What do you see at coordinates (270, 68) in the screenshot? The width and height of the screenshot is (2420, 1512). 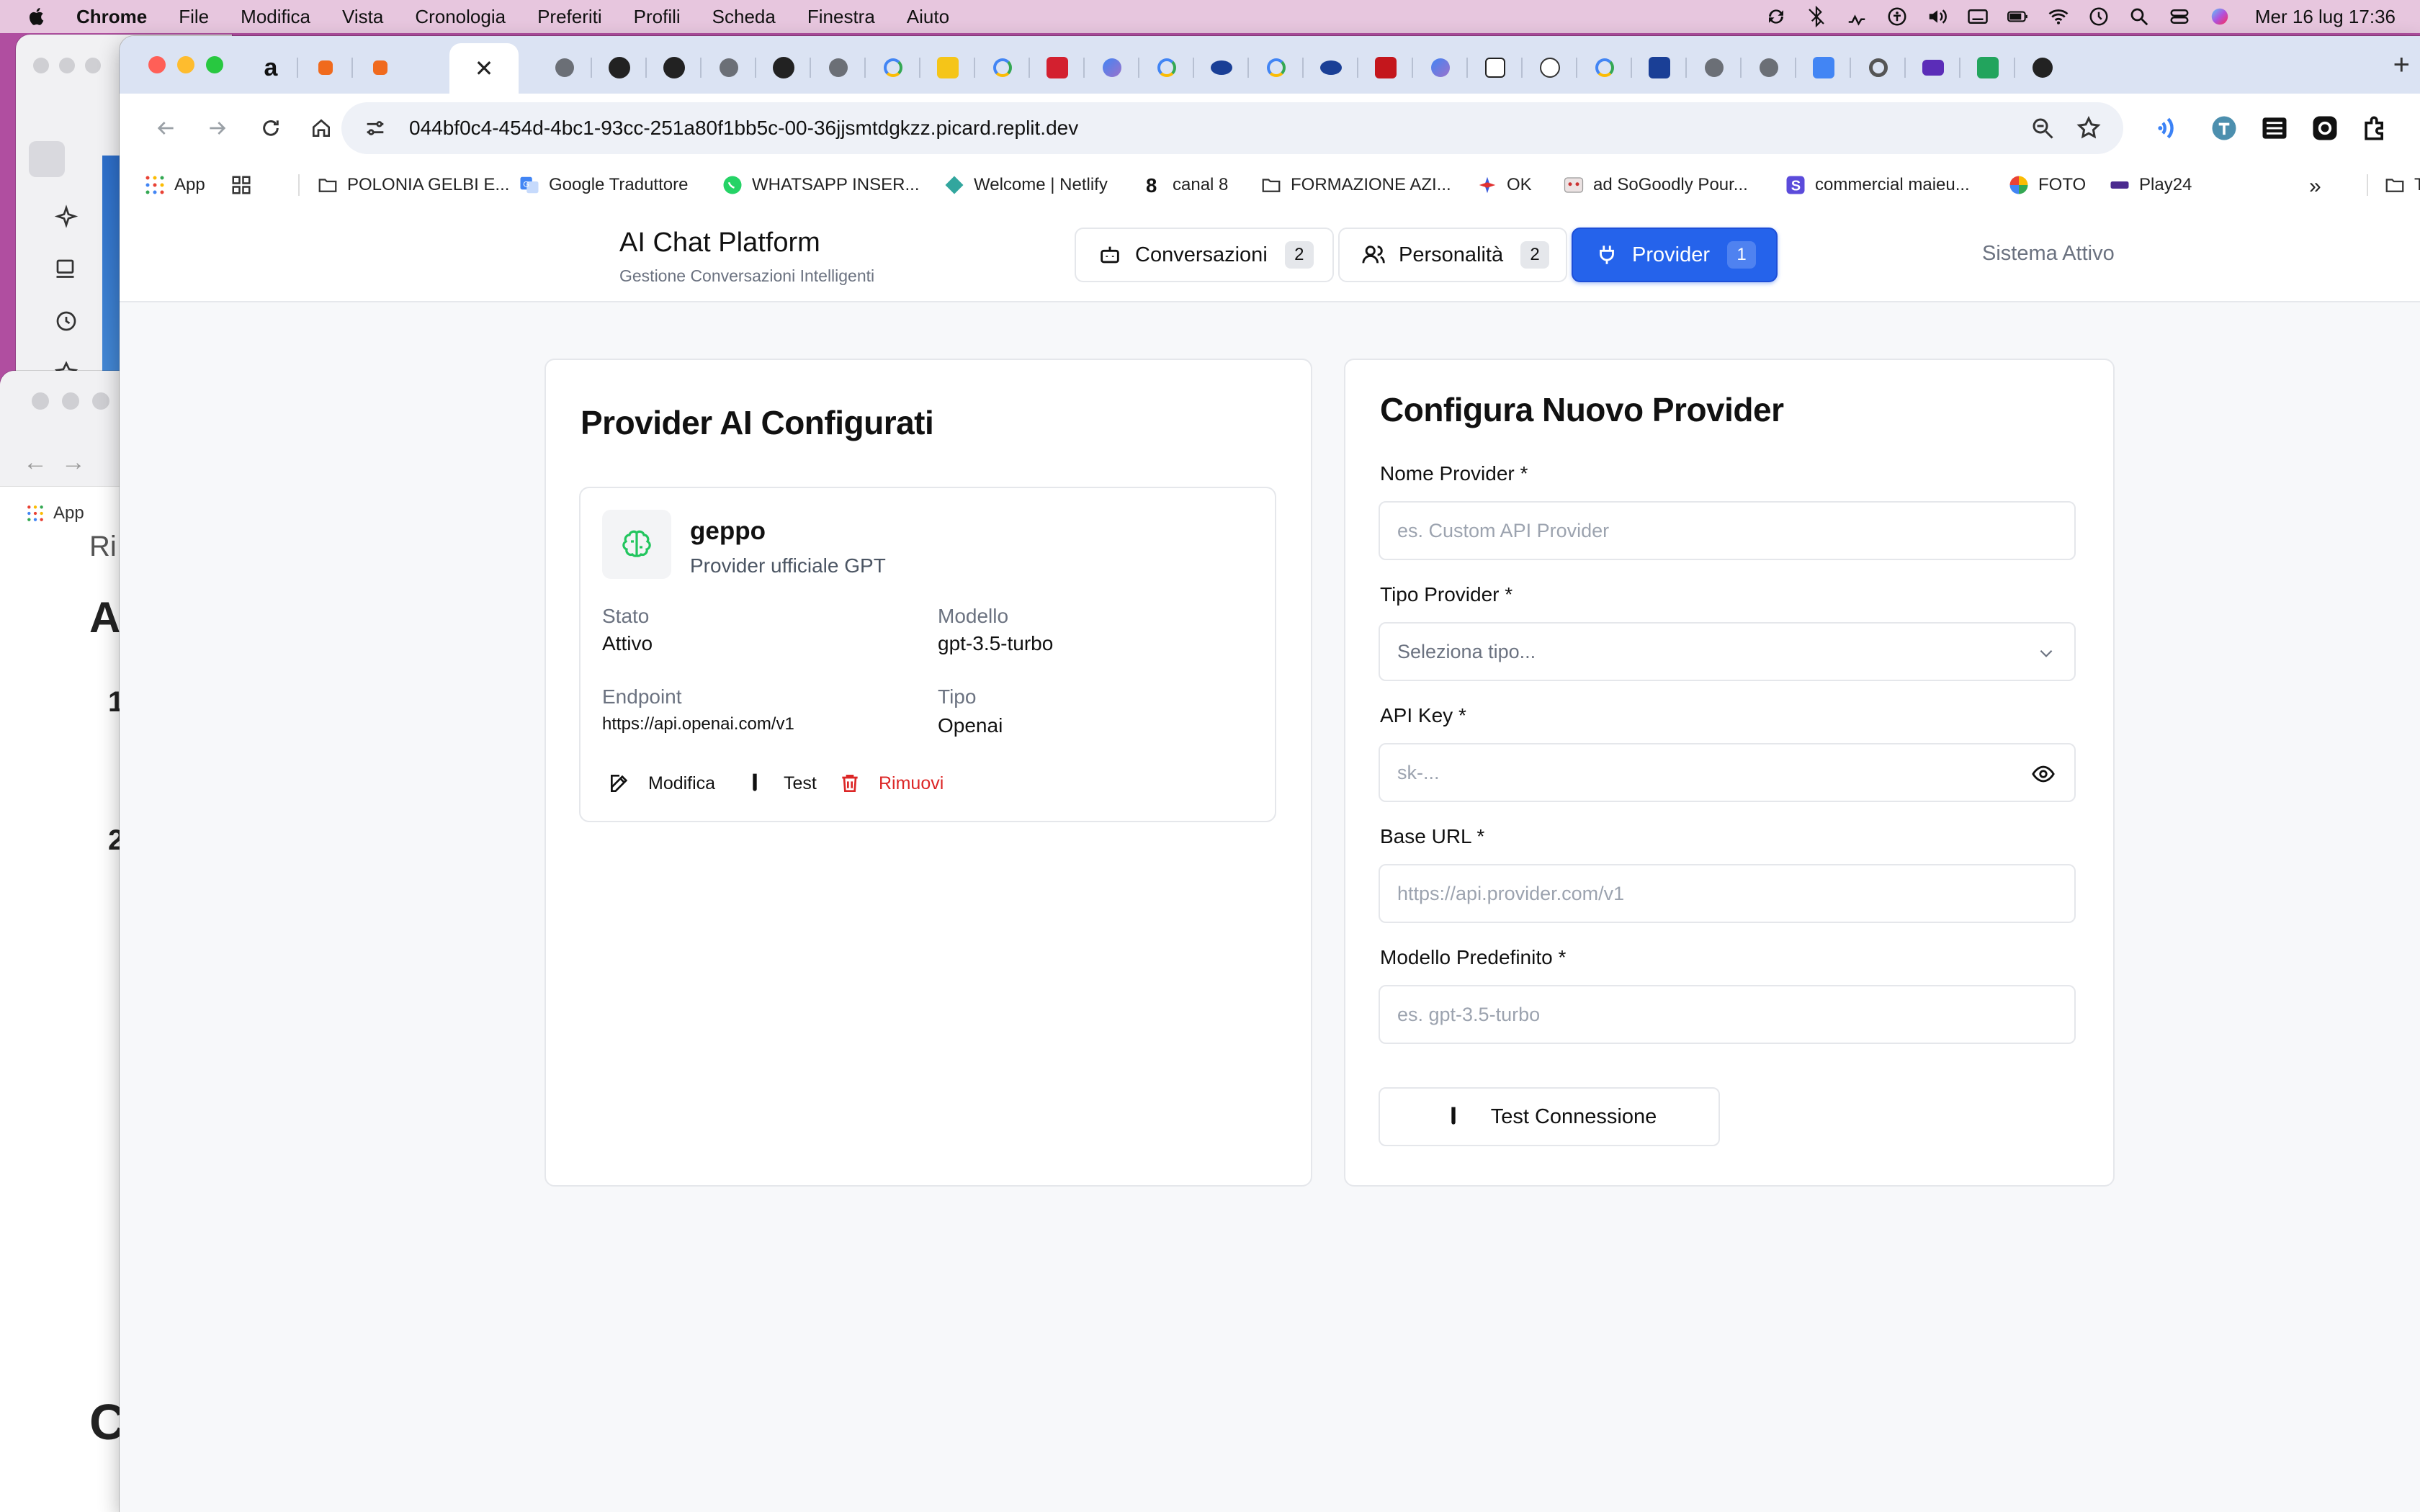 I see `browser-tab: a` at bounding box center [270, 68].